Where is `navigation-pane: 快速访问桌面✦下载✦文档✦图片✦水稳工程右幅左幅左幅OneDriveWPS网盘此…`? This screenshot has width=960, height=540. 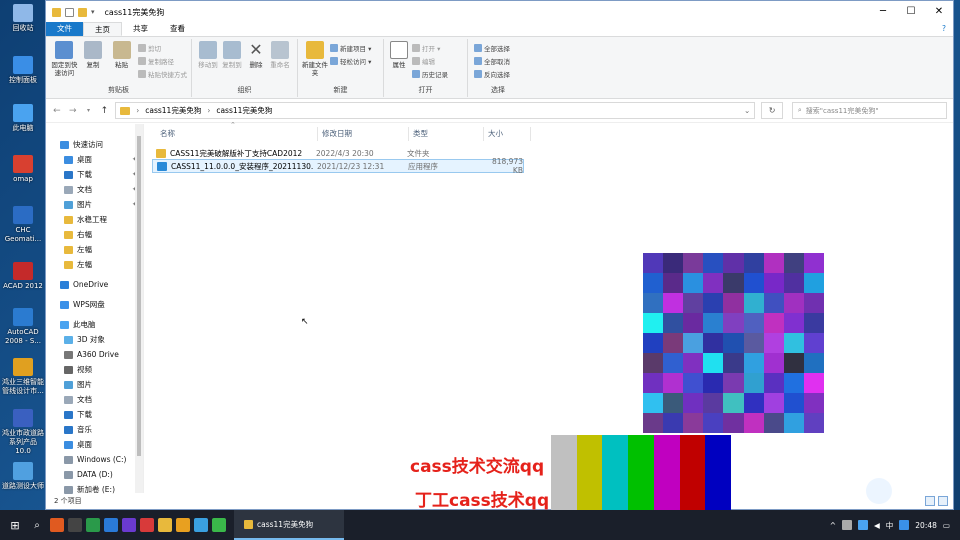 navigation-pane: 快速访问桌面✦下载✦文档✦图片✦水稳工程右幅左幅左幅OneDriveWPS网盘此… is located at coordinates (95, 309).